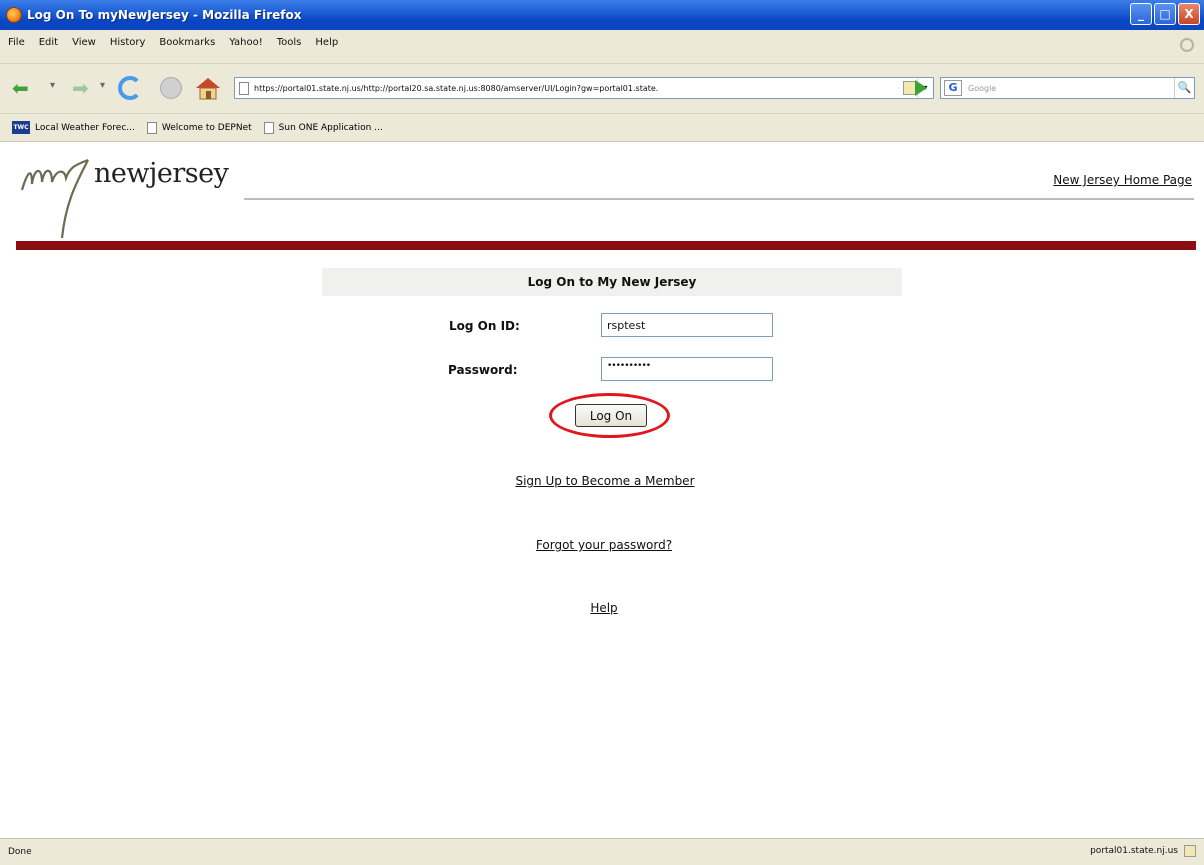  Describe the element at coordinates (629, 366) in the screenshot. I see `password-mask: ••••••••••` at that location.